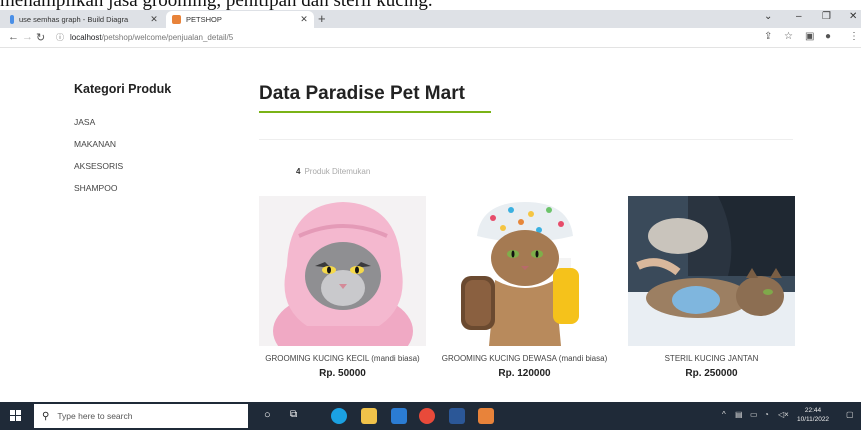  What do you see at coordinates (813, 410) in the screenshot?
I see `clock-time: 22:44` at bounding box center [813, 410].